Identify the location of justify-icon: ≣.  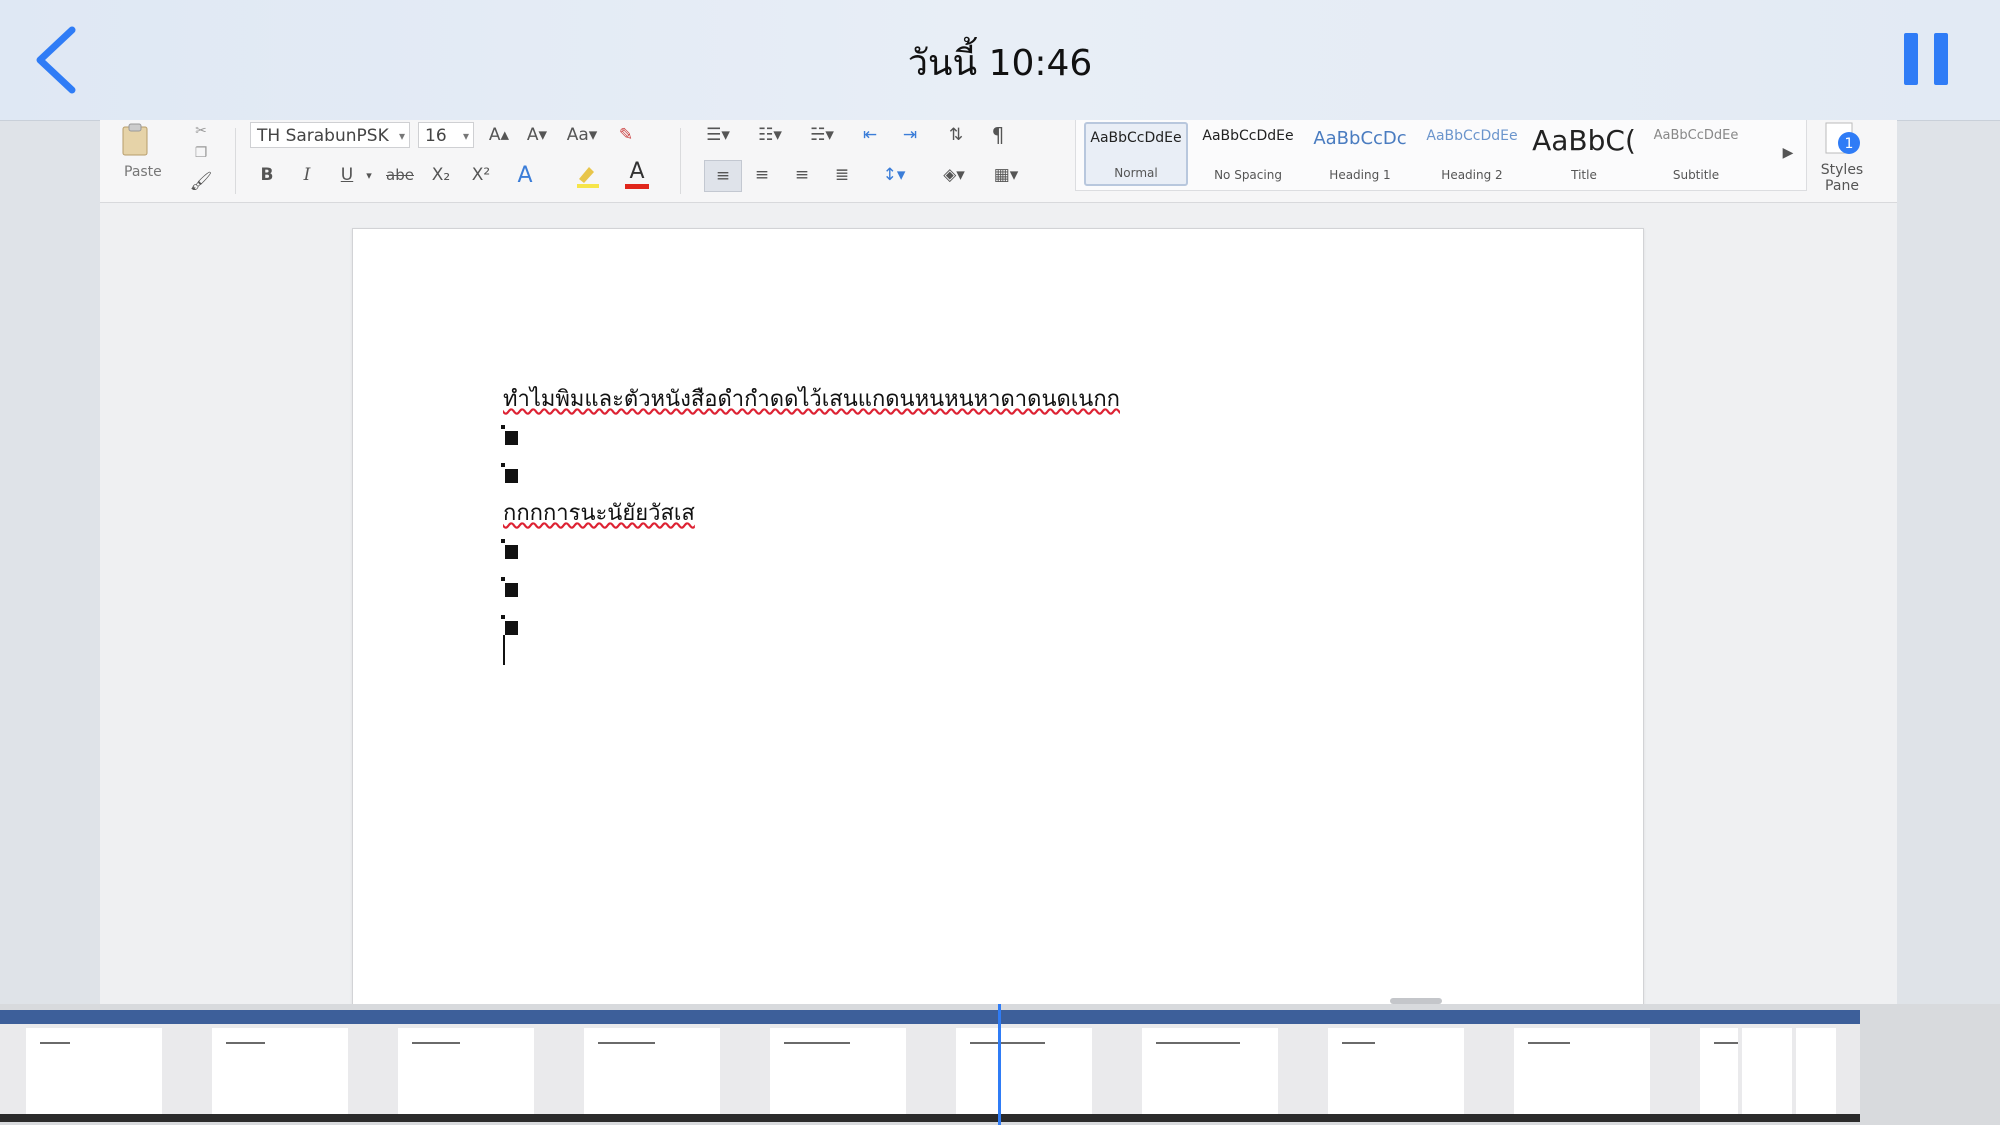
(842, 175).